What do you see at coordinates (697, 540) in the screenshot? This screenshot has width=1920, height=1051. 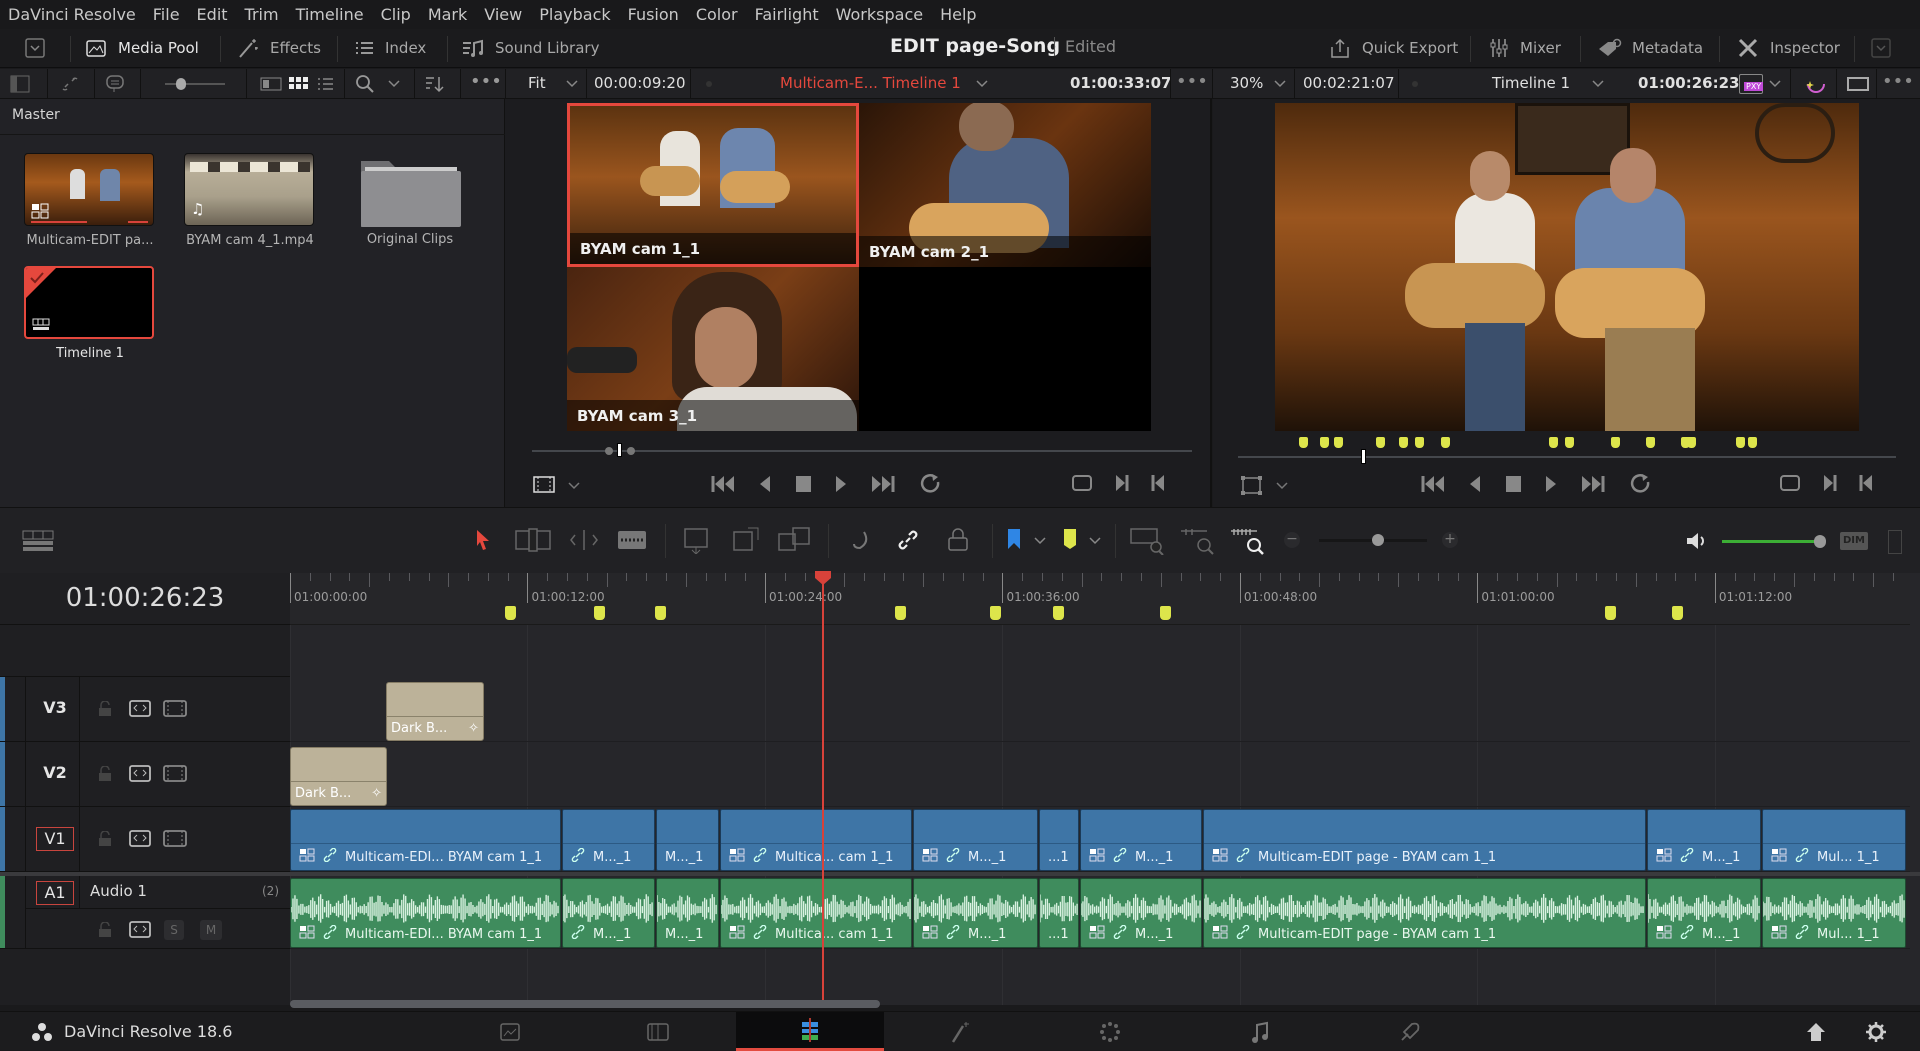 I see `insert-clip-icon` at bounding box center [697, 540].